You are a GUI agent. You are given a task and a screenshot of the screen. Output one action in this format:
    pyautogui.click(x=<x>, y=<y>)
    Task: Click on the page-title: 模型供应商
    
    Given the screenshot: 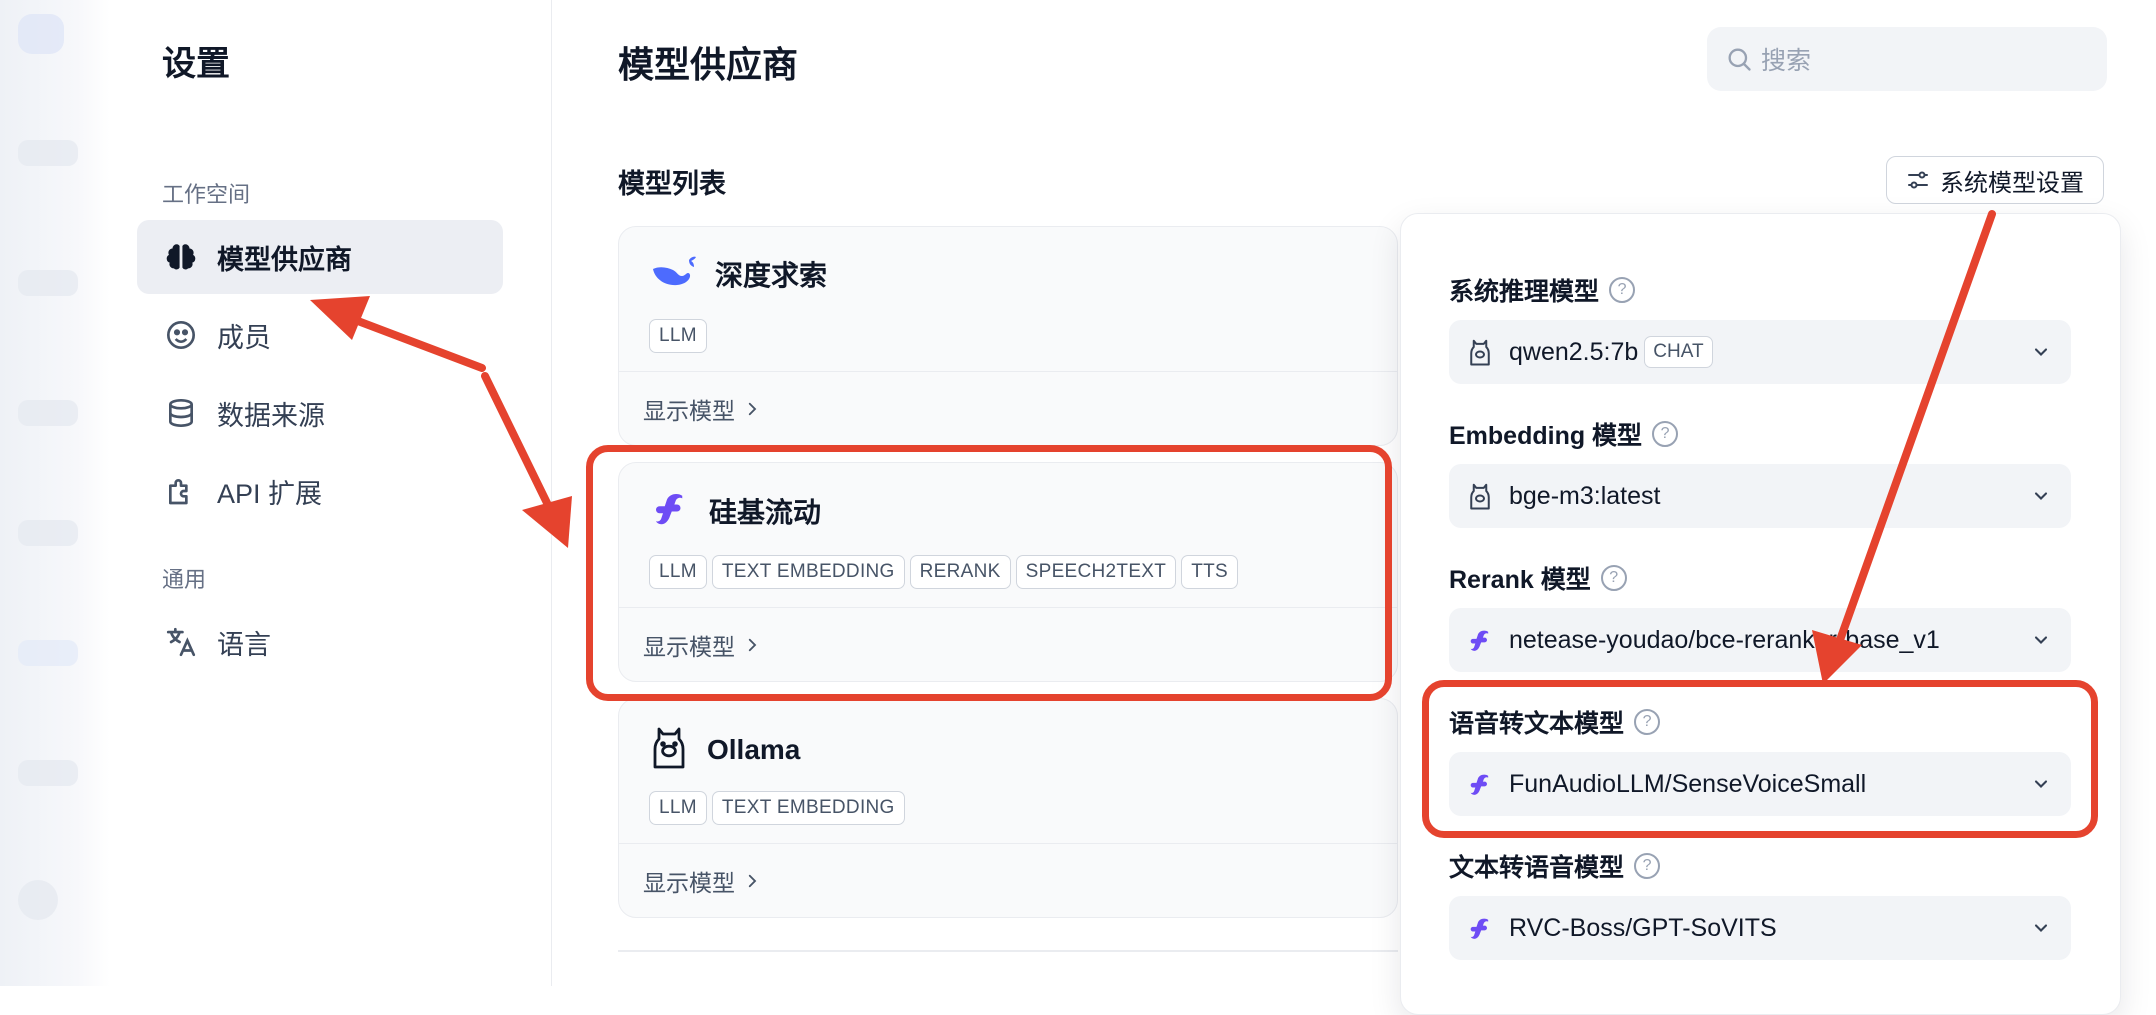 What is the action you would take?
    pyautogui.click(x=708, y=64)
    